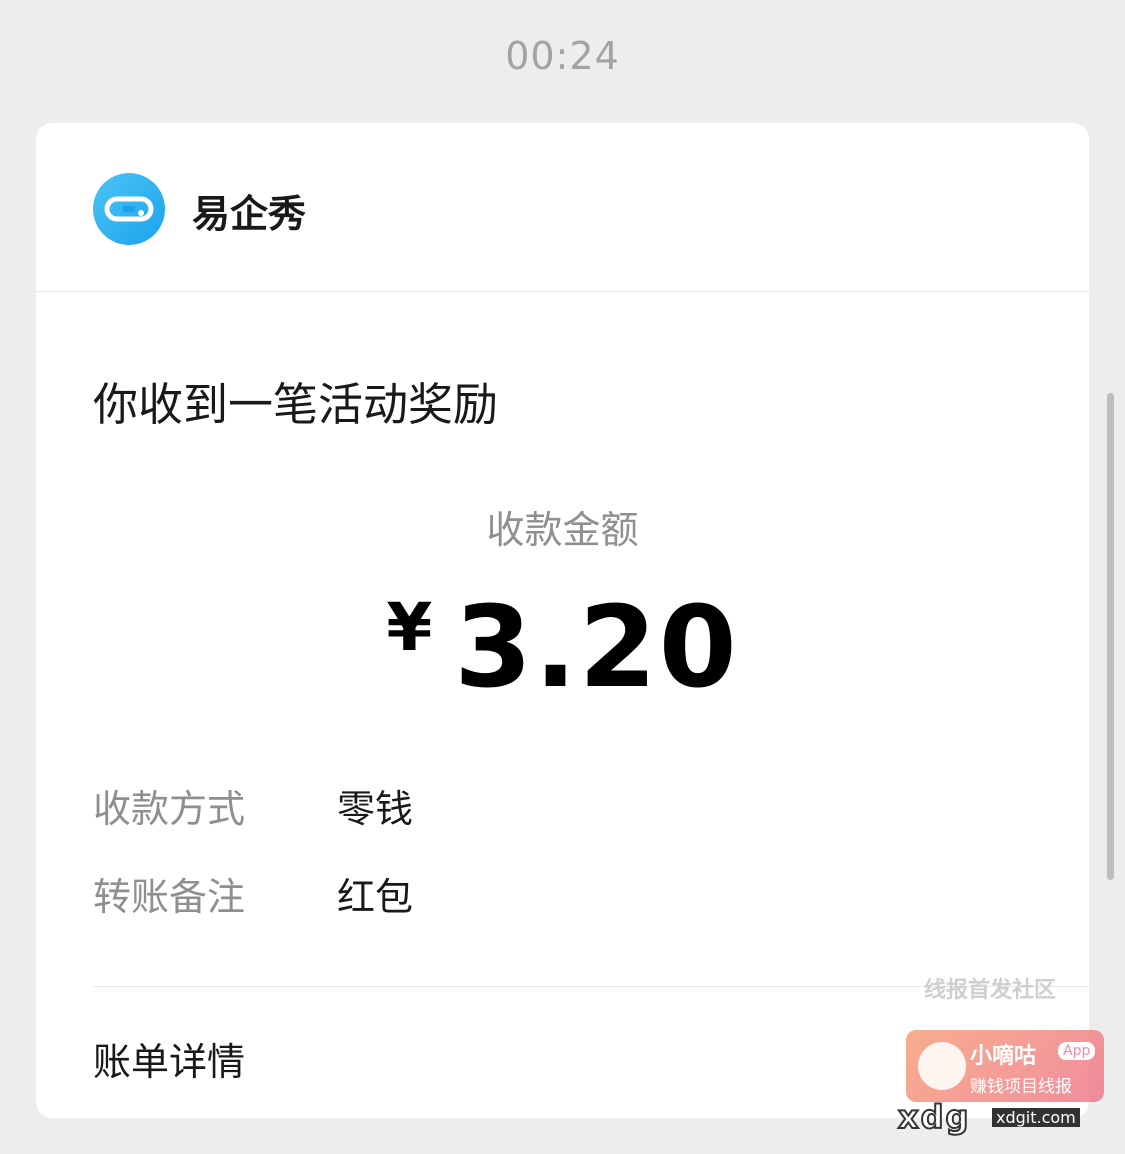 The width and height of the screenshot is (1125, 1154). What do you see at coordinates (1036, 1117) in the screenshot?
I see `watermark-site-small: xdgit.com` at bounding box center [1036, 1117].